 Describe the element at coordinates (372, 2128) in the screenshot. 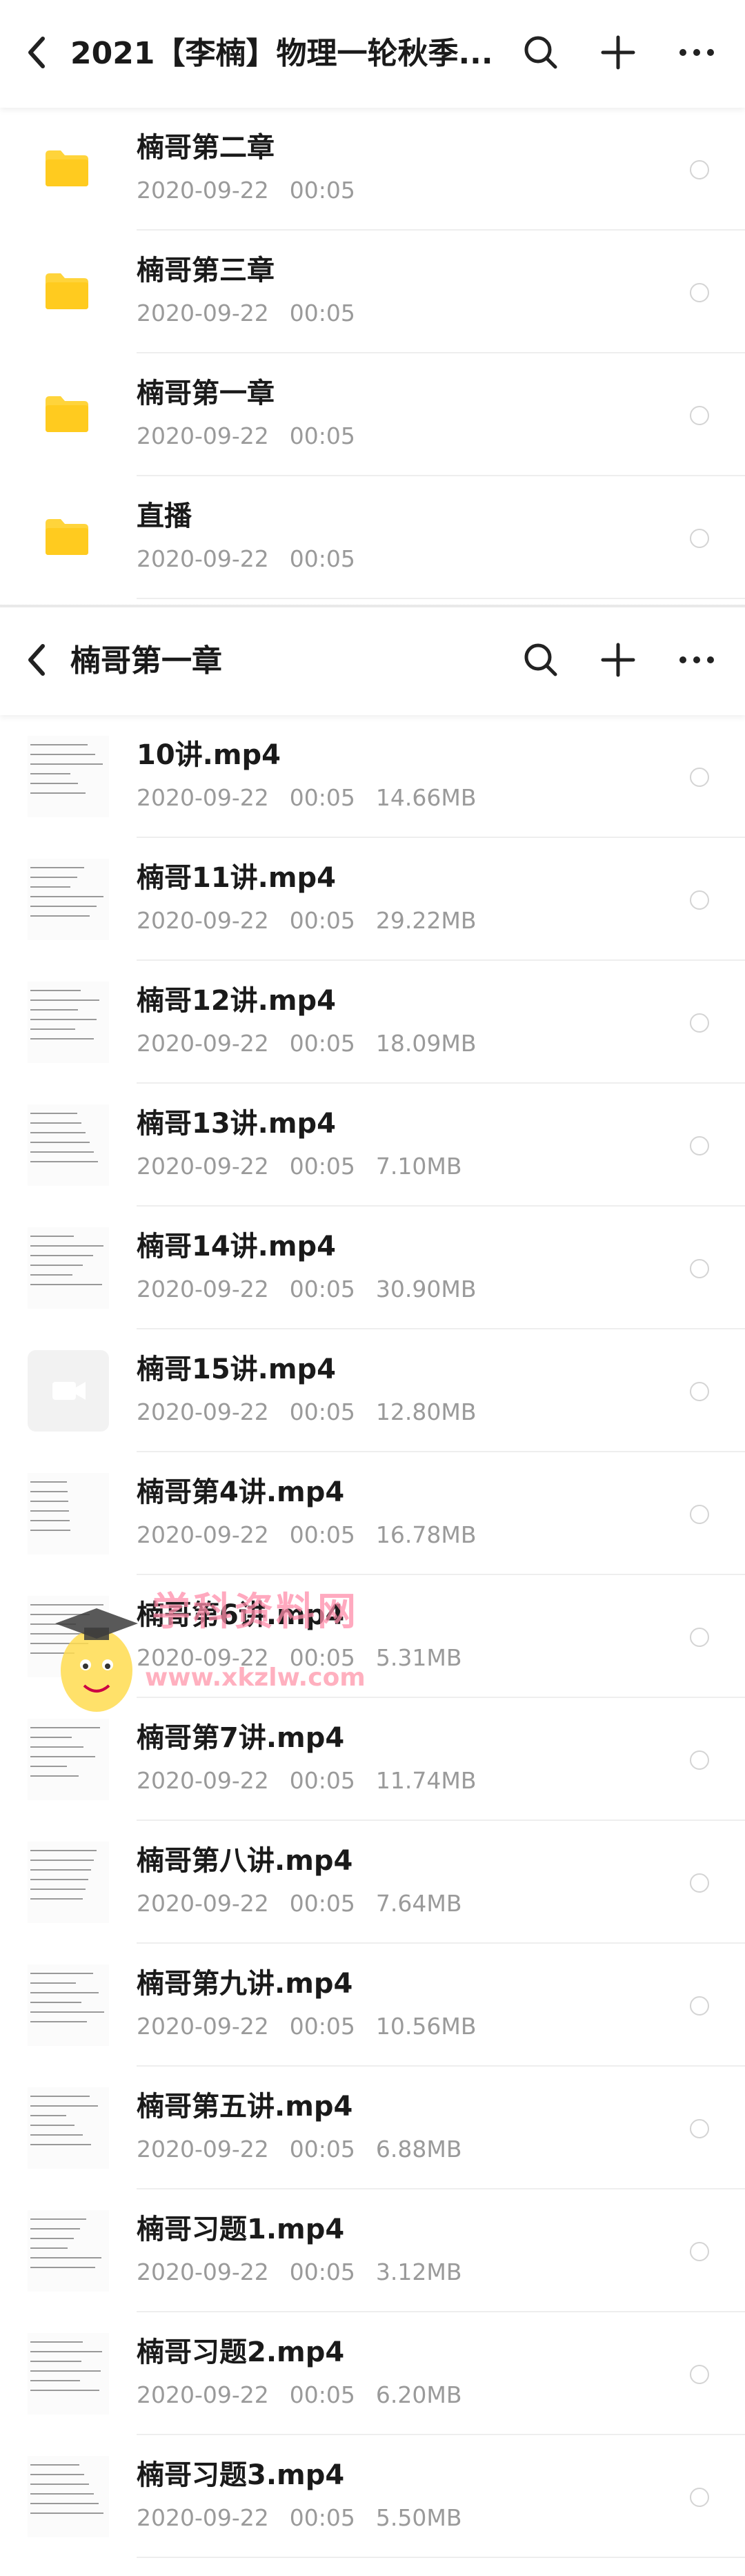

I see `file-row: 楠哥第五讲.mp4 2020-09-22 00:05 6.88MB` at that location.